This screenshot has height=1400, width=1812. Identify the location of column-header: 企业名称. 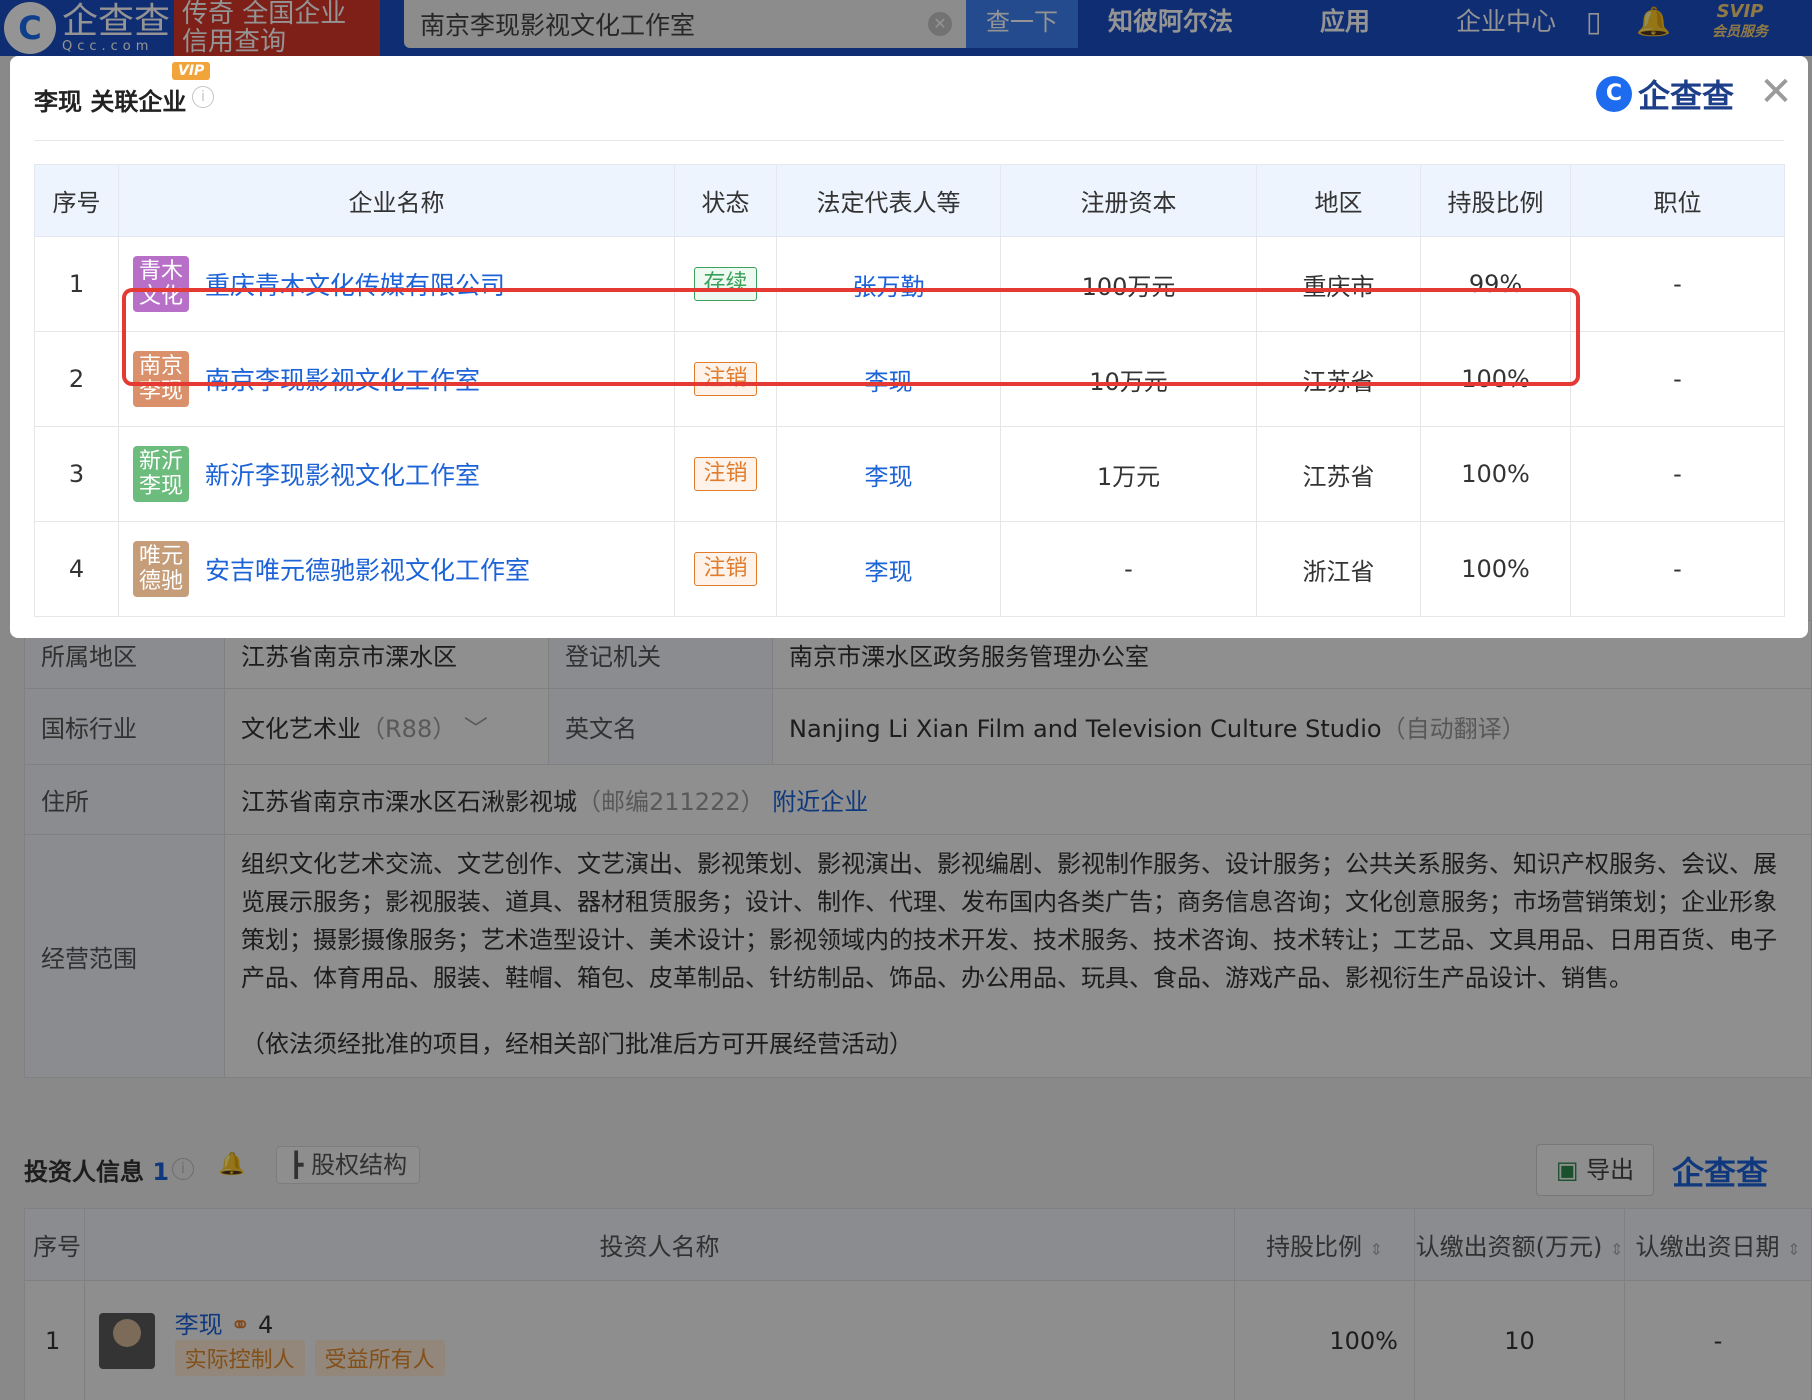
(396, 200).